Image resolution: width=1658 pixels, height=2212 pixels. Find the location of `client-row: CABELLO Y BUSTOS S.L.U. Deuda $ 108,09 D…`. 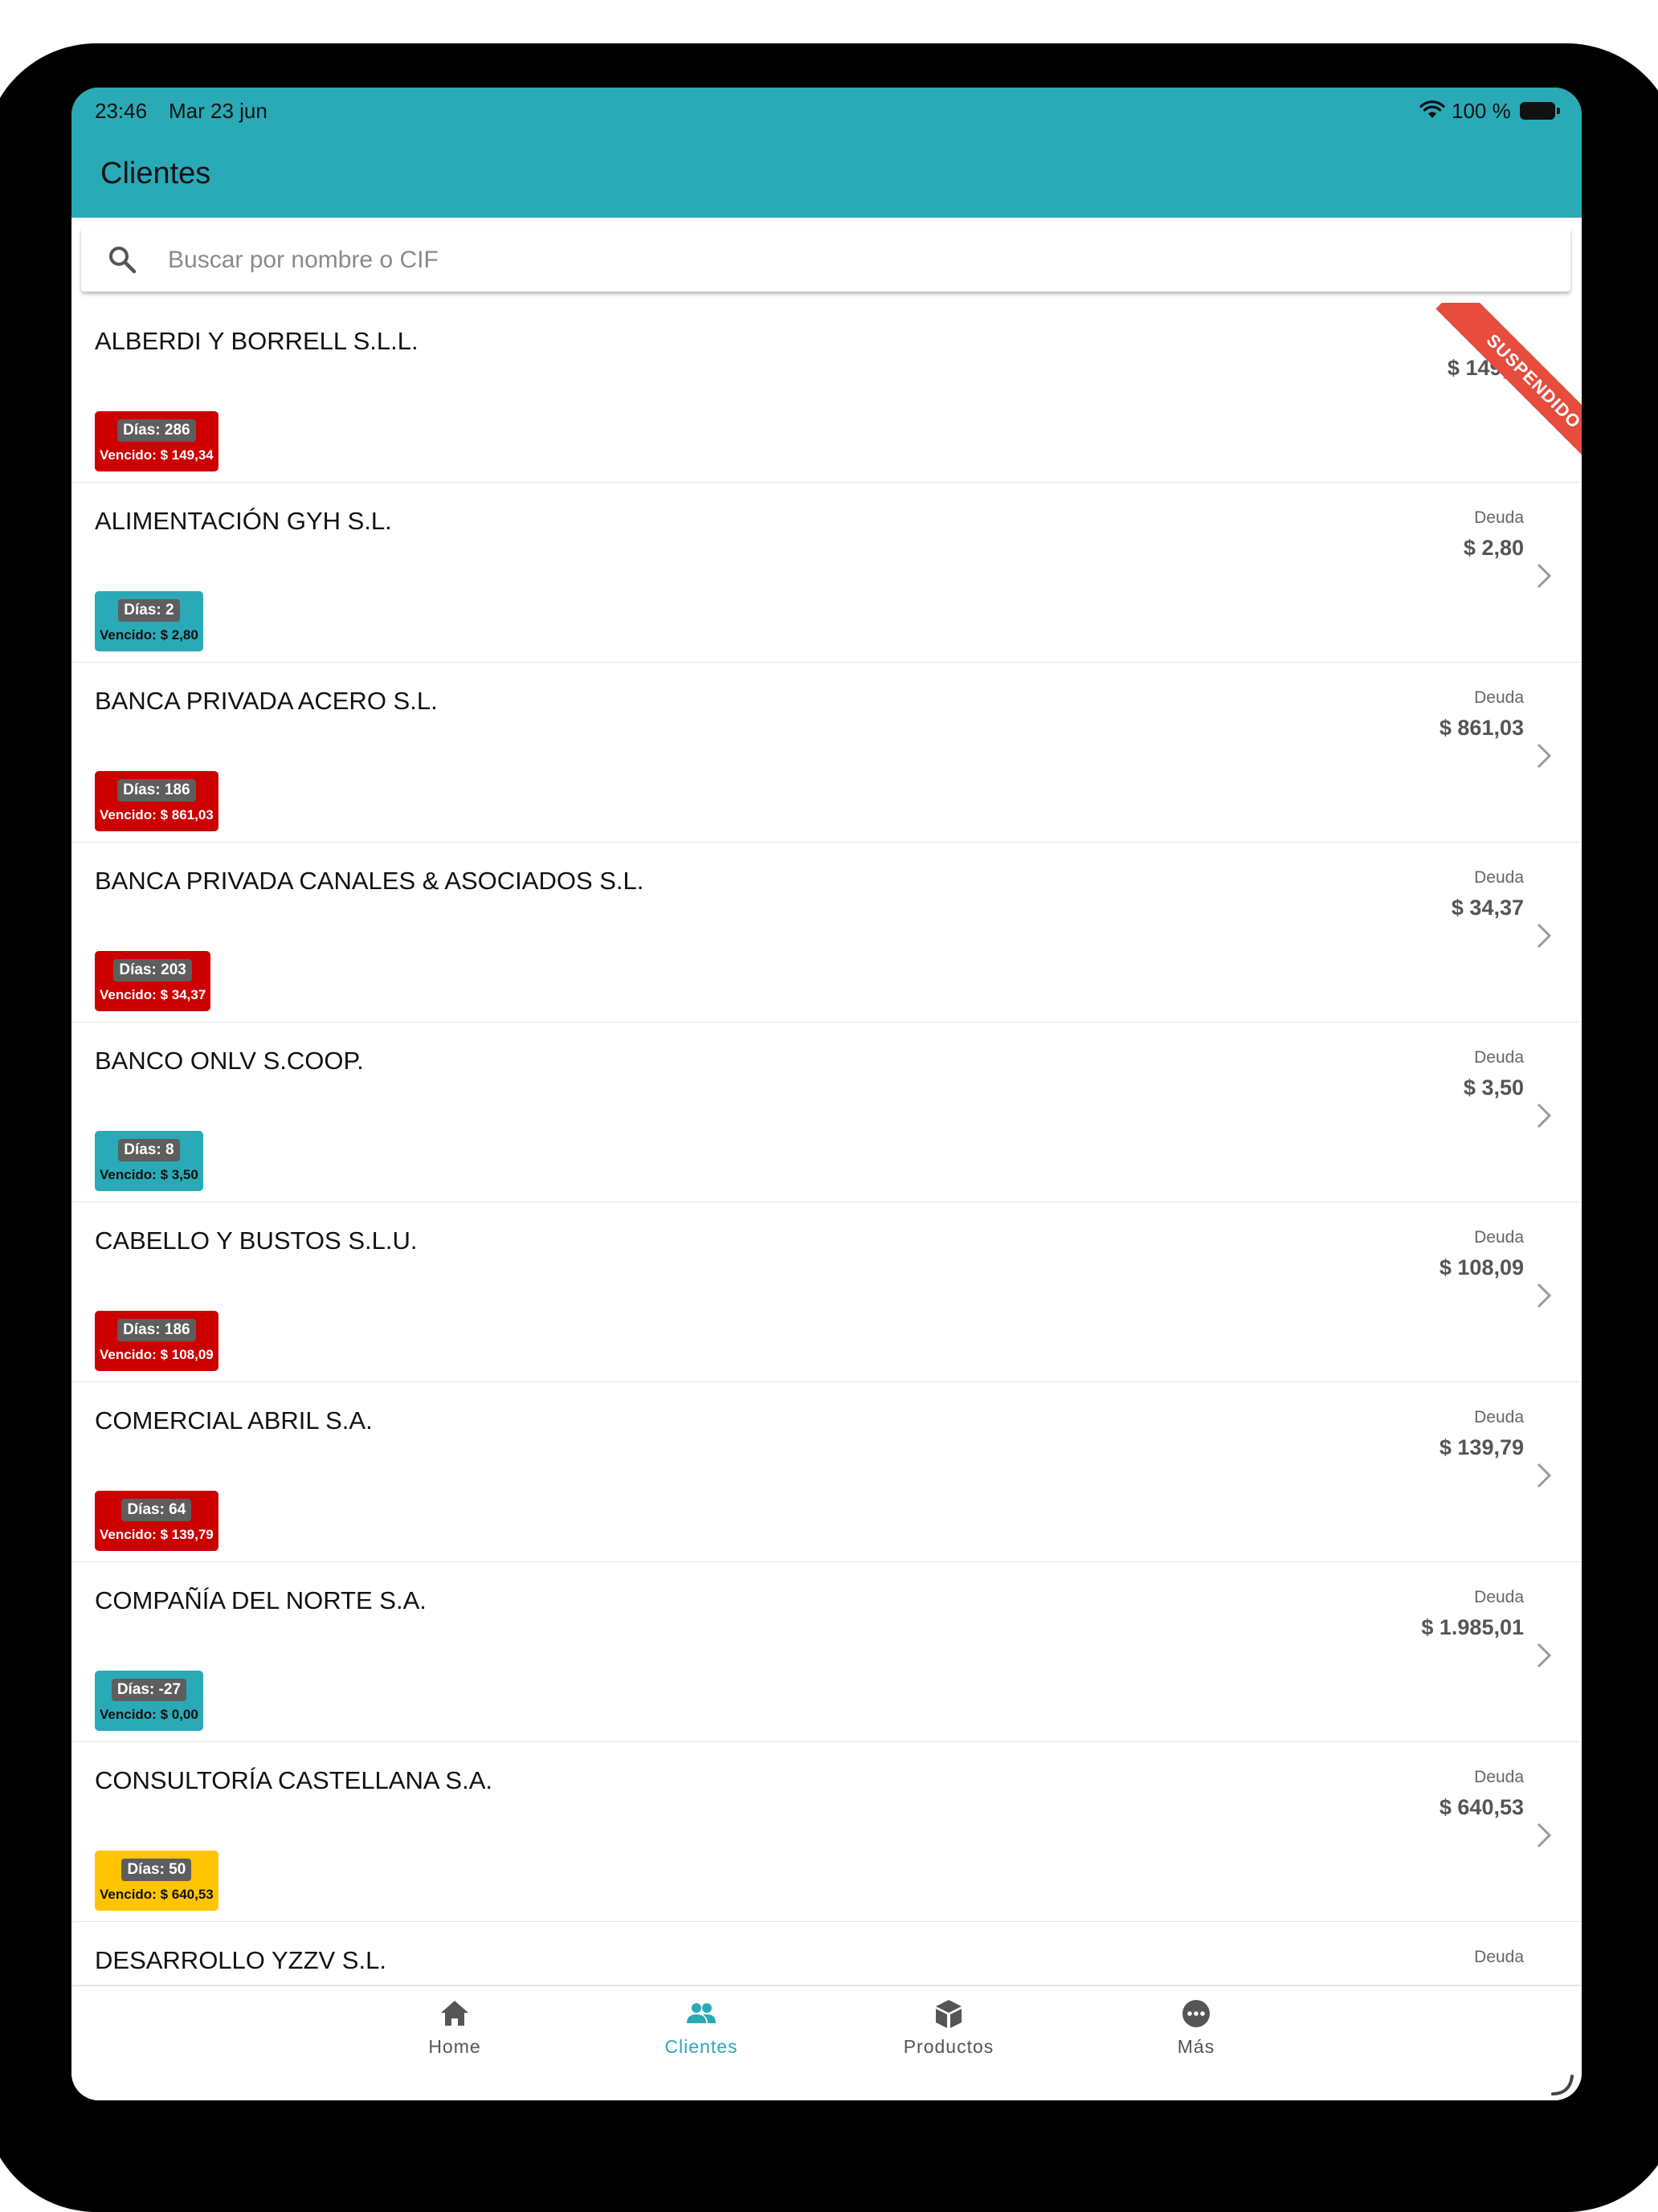

client-row: CABELLO Y BUSTOS S.L.U. Deuda $ 108,09 D… is located at coordinates (826, 1292).